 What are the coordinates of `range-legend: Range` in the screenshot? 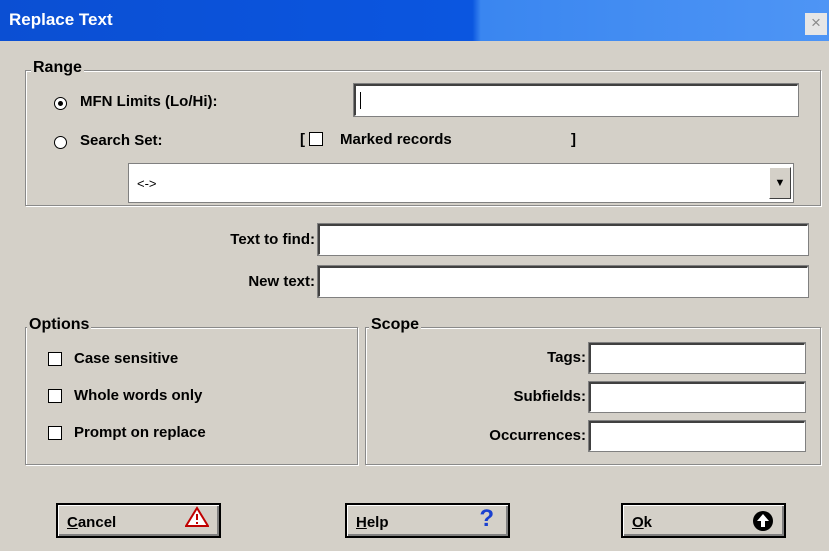 It's located at (57, 68).